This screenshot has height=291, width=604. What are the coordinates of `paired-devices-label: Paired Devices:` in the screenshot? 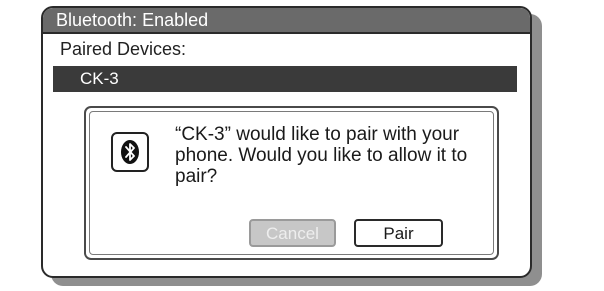 It's located at (123, 49).